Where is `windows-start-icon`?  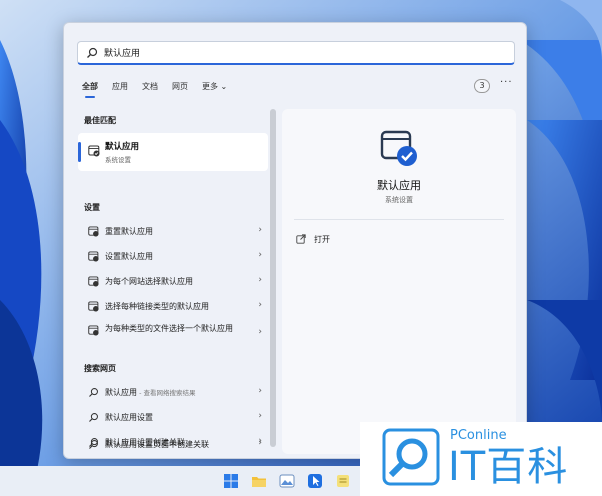
windows-start-icon is located at coordinates (231, 481).